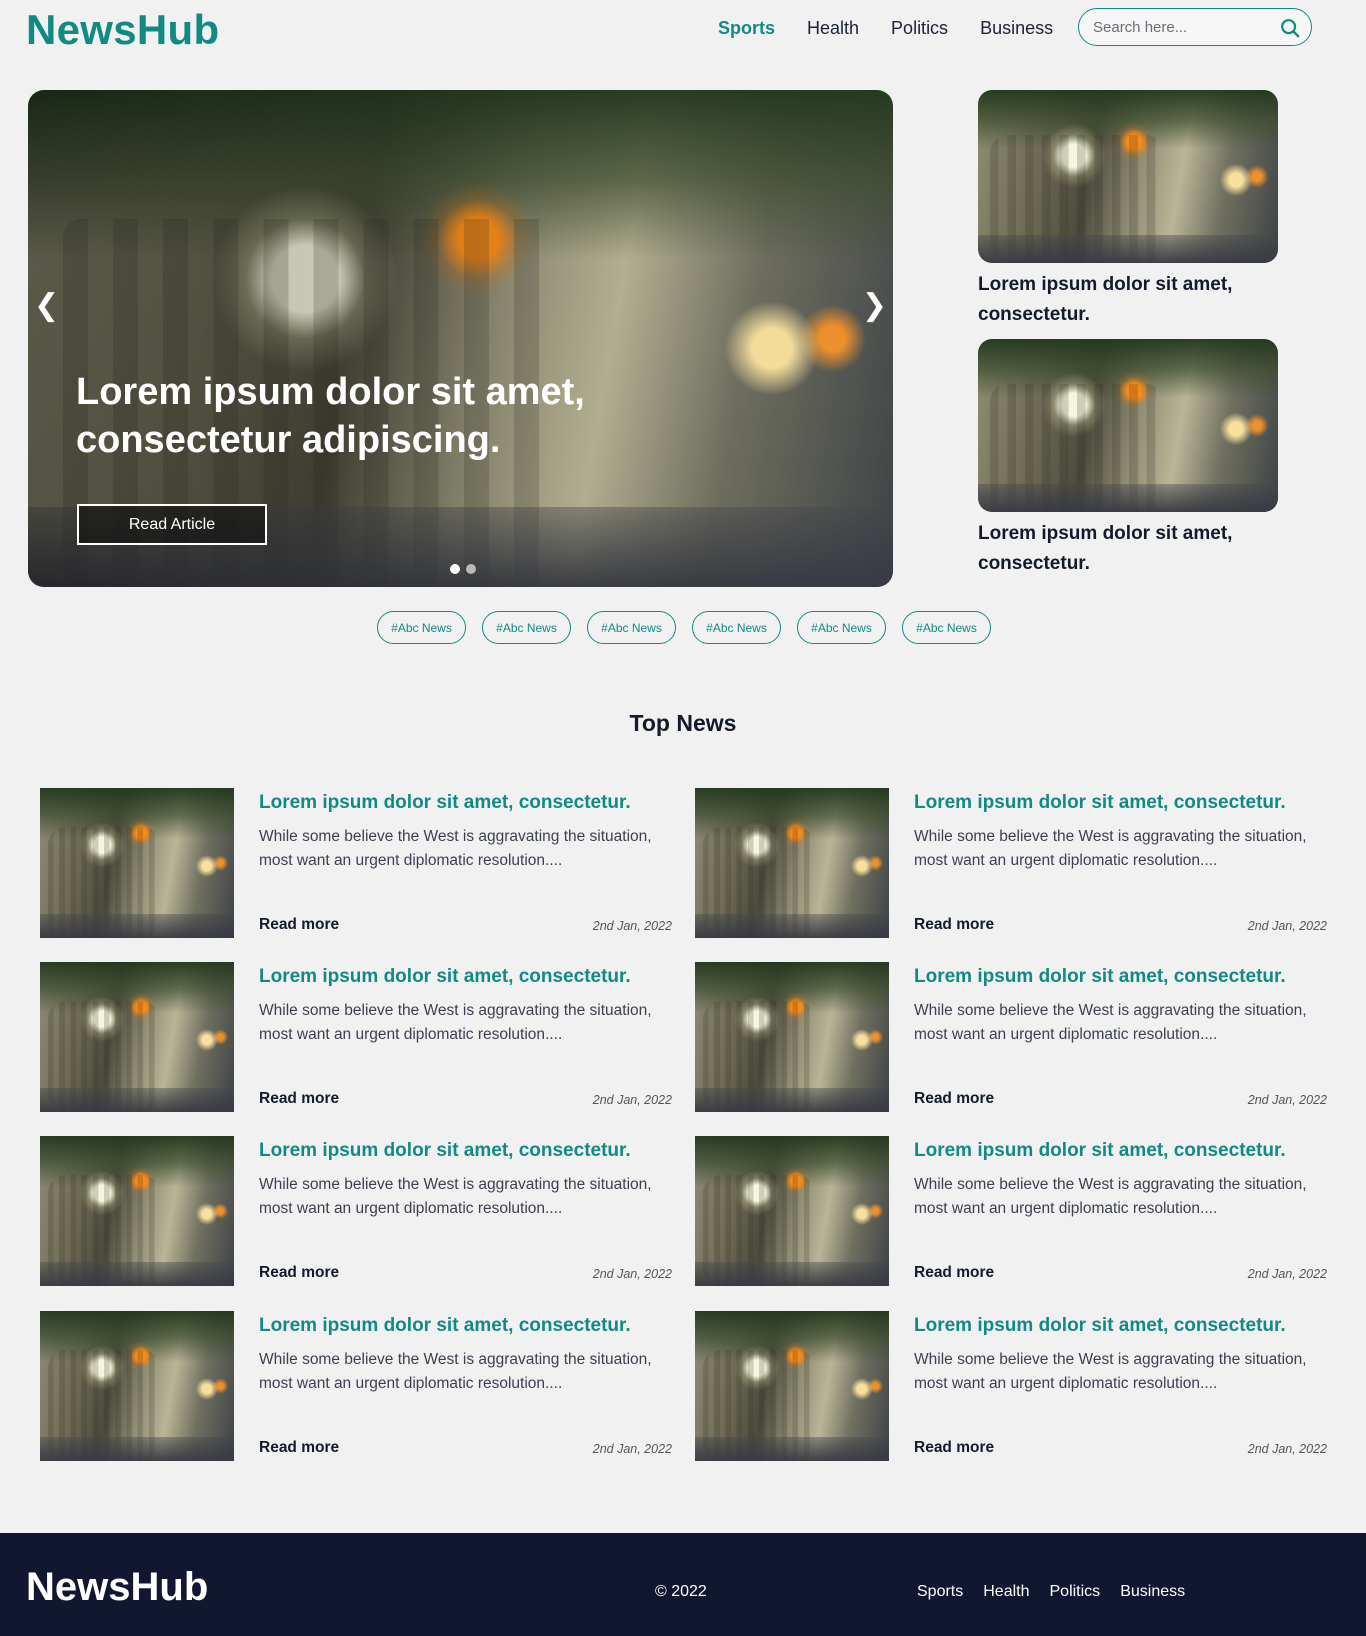  I want to click on footer-link-politics: Politics, so click(1075, 1592).